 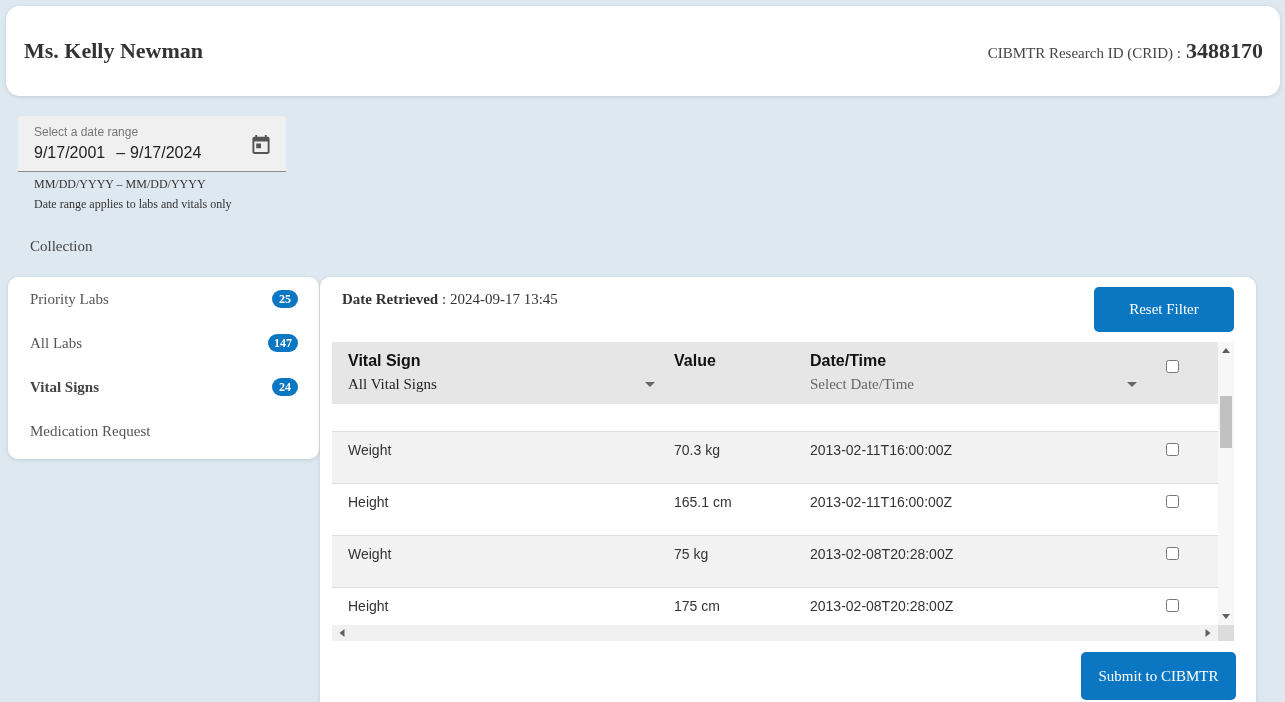 I want to click on date-format-hint: MM/DD/YYYY – MM/DD/YYYY, so click(x=120, y=184).